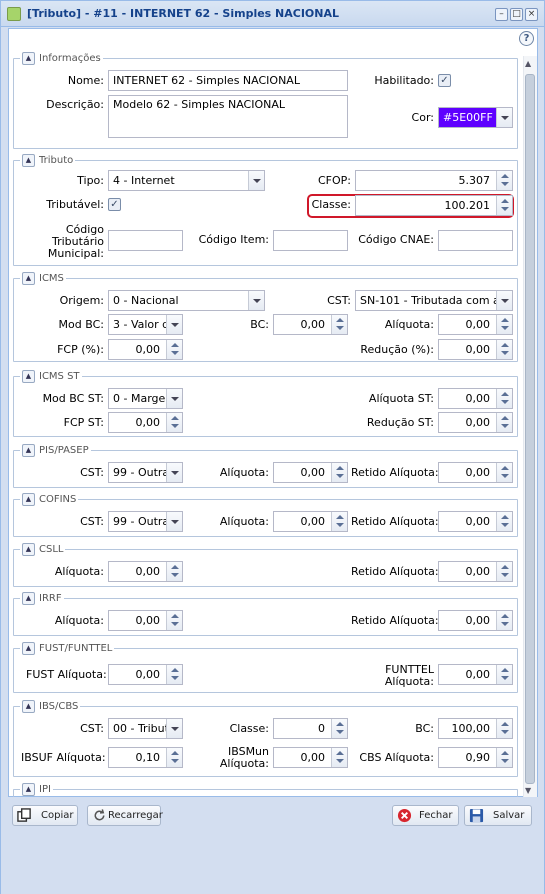 The image size is (545, 894). What do you see at coordinates (145, 398) in the screenshot?
I see `modbcst-select: 0 - Margem` at bounding box center [145, 398].